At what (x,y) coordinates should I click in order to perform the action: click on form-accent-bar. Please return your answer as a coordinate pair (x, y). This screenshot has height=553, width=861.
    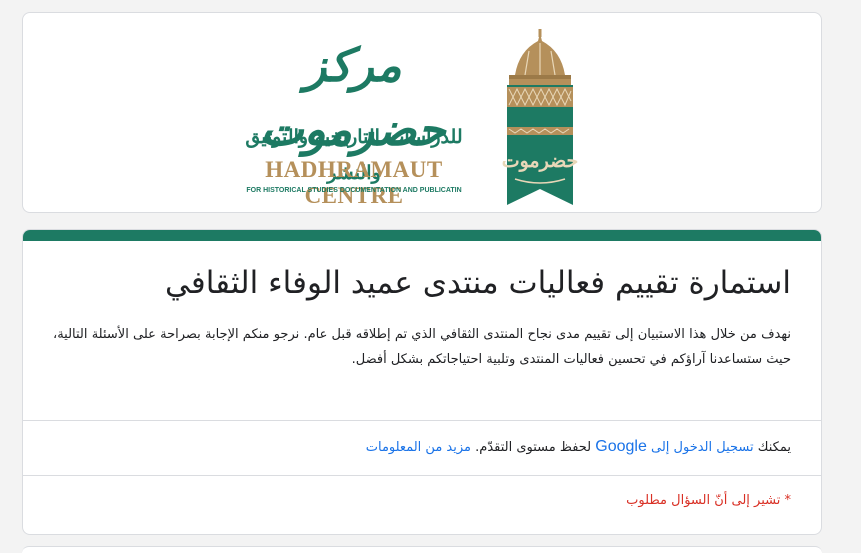
    Looking at the image, I should click on (422, 235).